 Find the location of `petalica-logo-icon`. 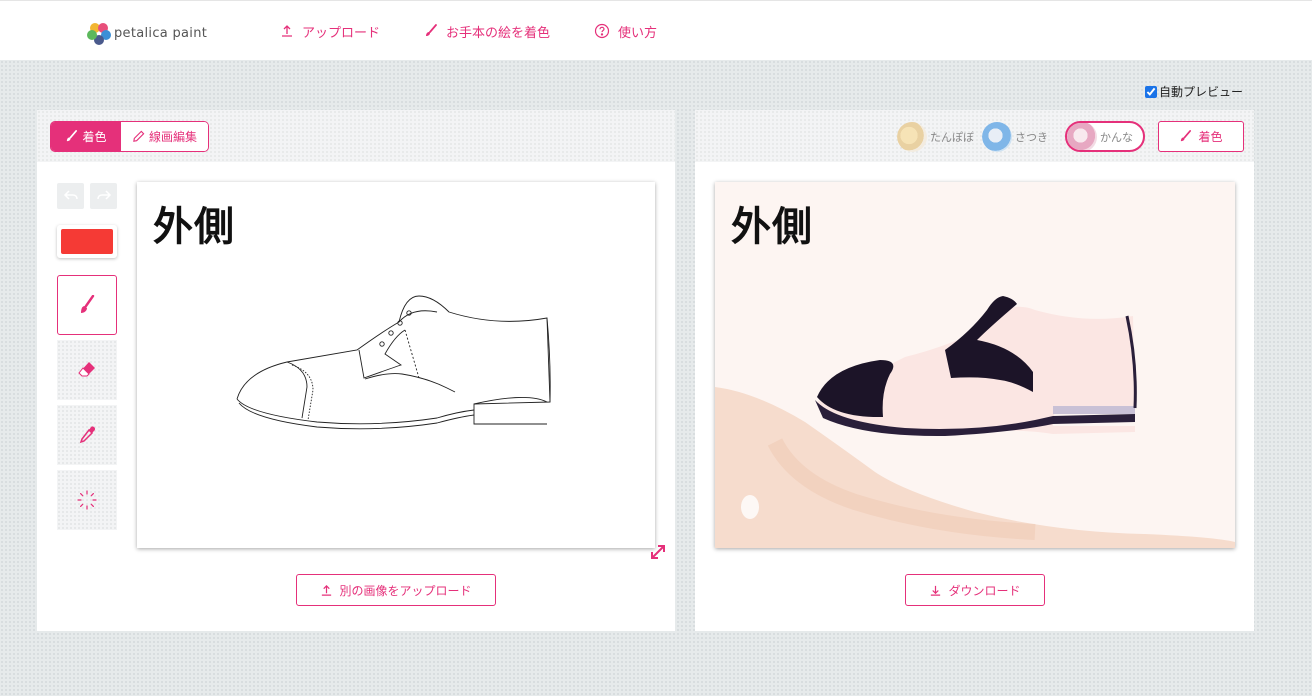

petalica-logo-icon is located at coordinates (99, 33).